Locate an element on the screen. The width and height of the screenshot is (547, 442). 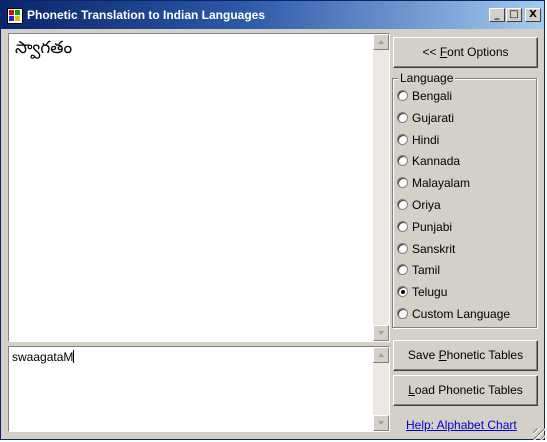
language-option-punjabi: Punjabi is located at coordinates (465, 227).